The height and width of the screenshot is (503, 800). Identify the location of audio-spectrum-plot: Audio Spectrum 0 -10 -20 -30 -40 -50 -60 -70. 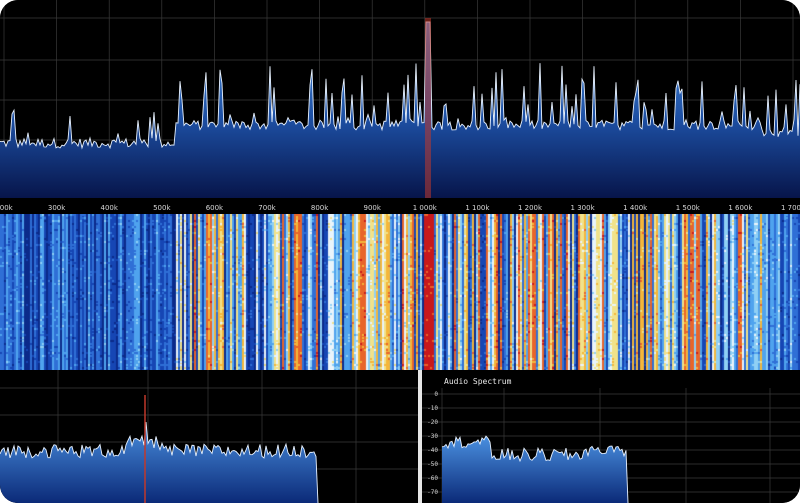
(611, 436).